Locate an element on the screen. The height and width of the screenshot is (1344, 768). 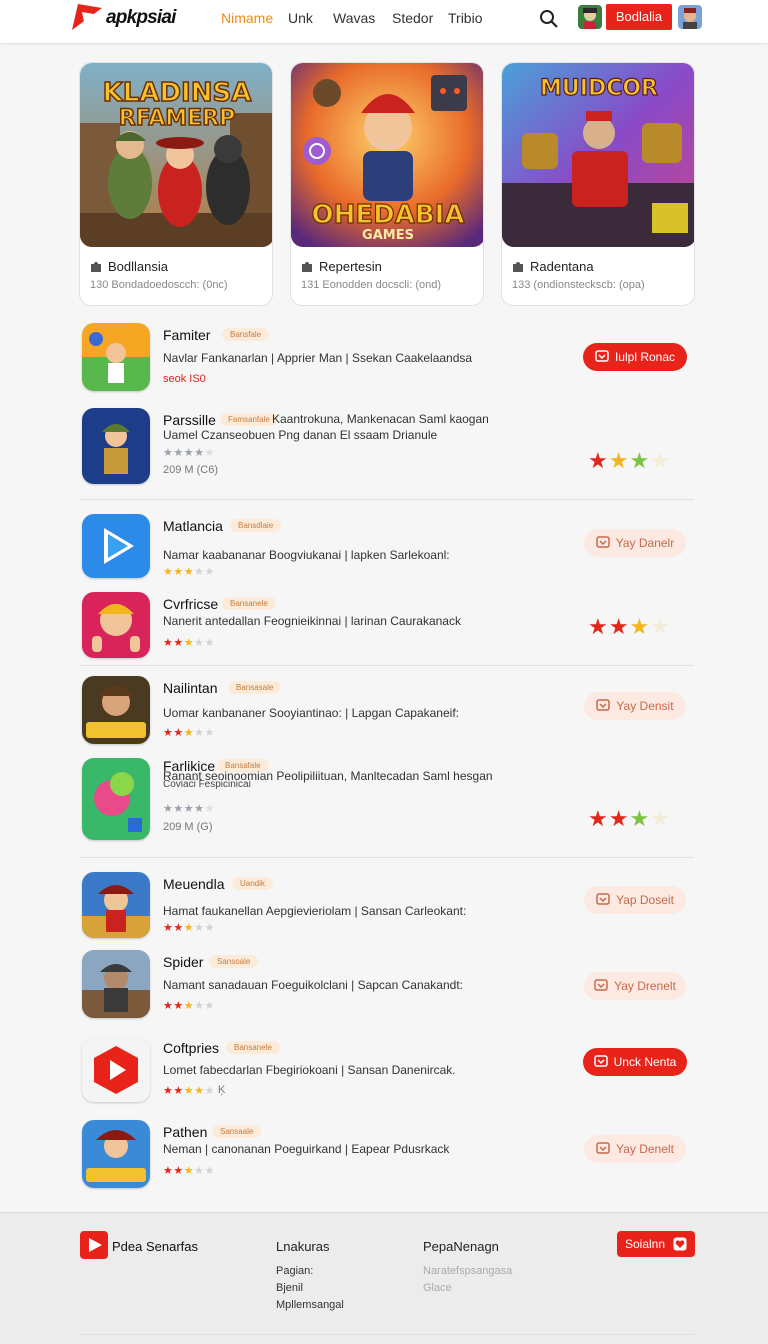
download-button: Yap Doseit is located at coordinates (635, 900).